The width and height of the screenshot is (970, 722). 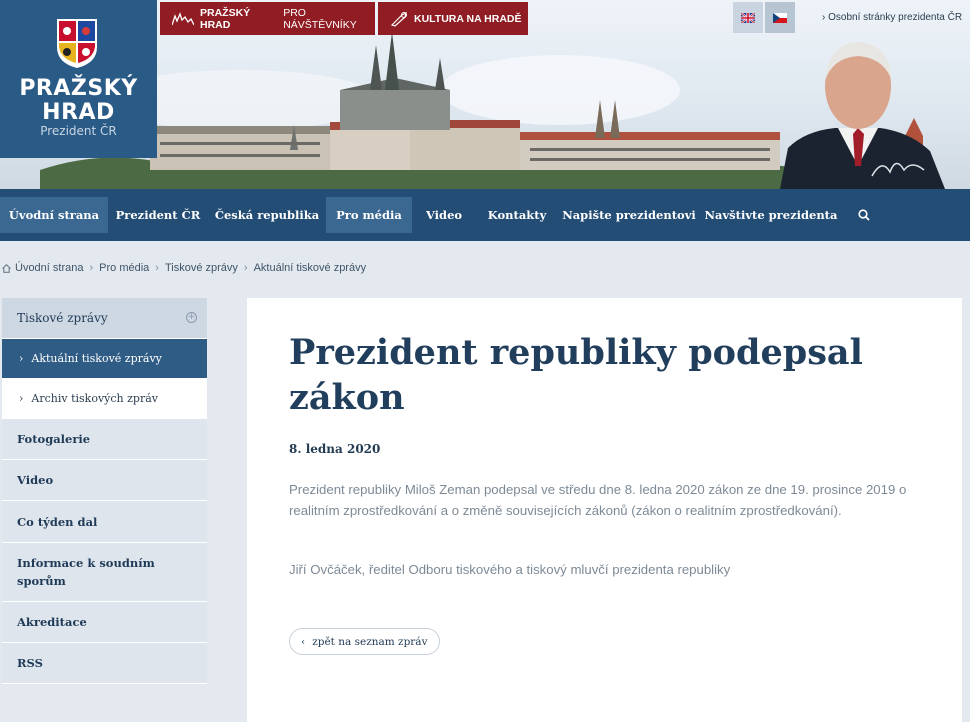 What do you see at coordinates (267, 18) in the screenshot?
I see `tab-prazsky-hrad: PRAŽSKÝ HRAD PRO NÁVŠTĚVNÍKY` at bounding box center [267, 18].